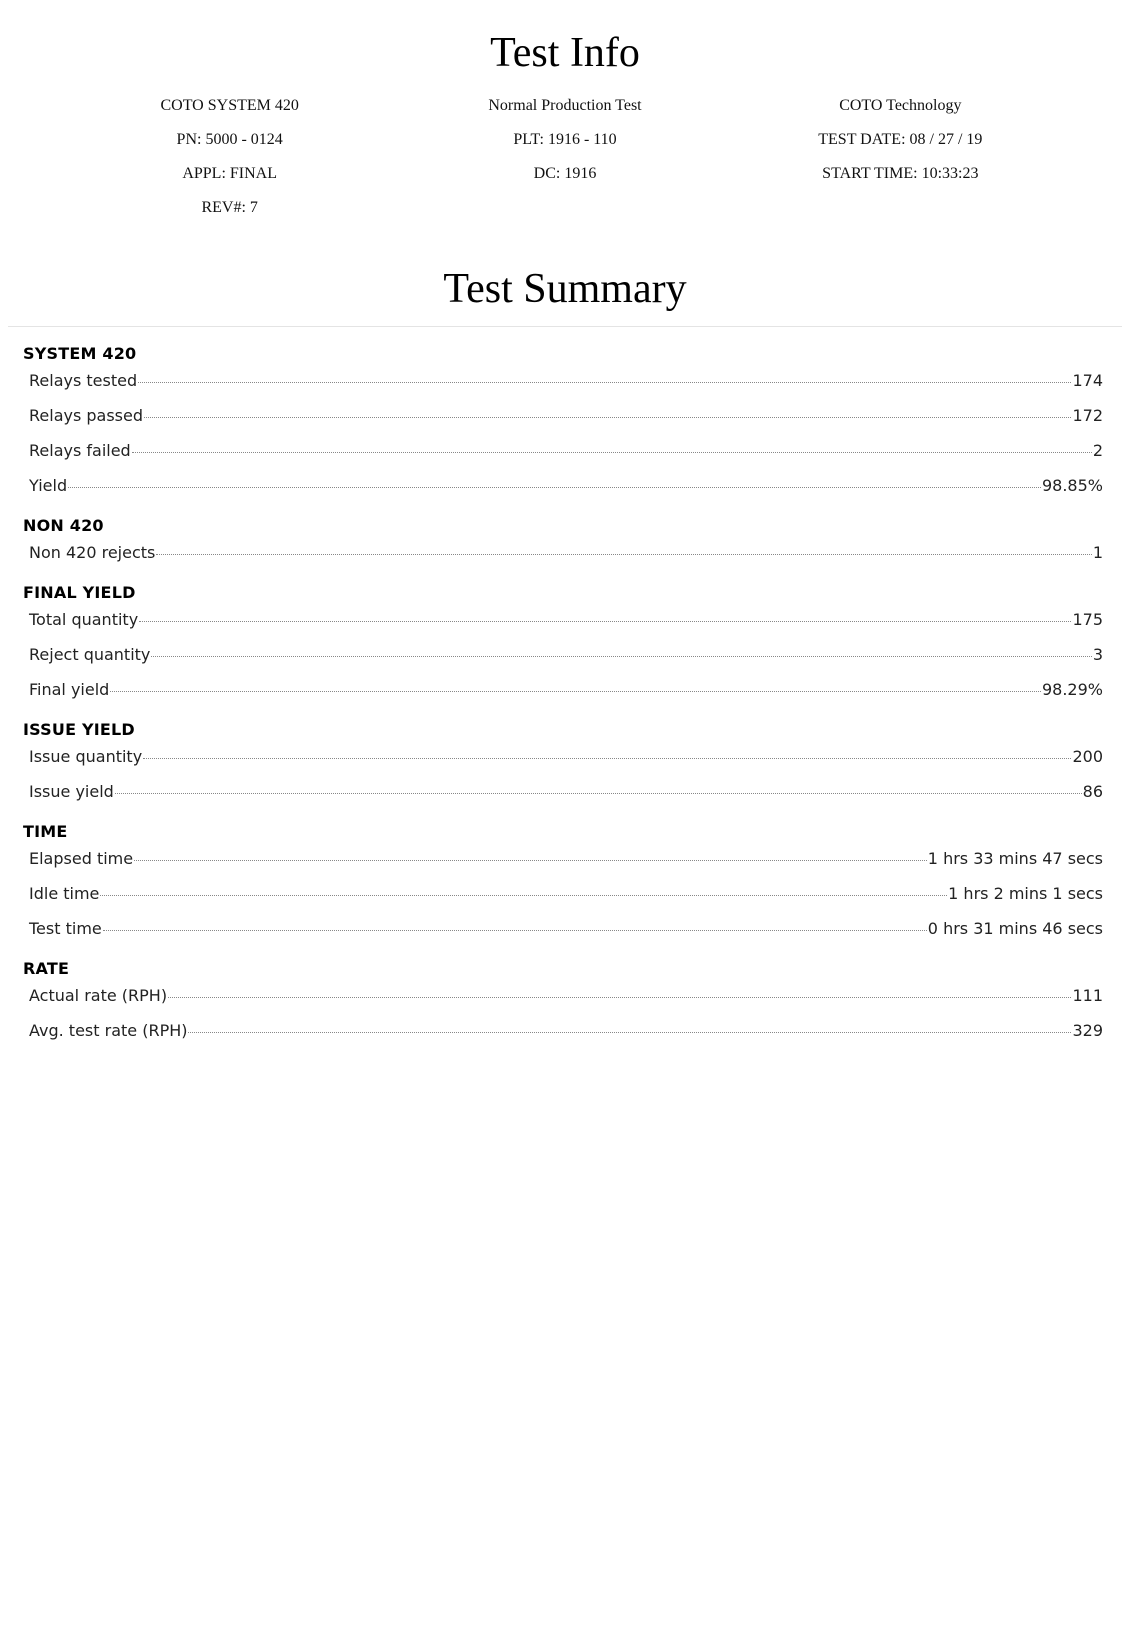  What do you see at coordinates (565, 139) in the screenshot?
I see `info-plt: PLT: 1916 - 110` at bounding box center [565, 139].